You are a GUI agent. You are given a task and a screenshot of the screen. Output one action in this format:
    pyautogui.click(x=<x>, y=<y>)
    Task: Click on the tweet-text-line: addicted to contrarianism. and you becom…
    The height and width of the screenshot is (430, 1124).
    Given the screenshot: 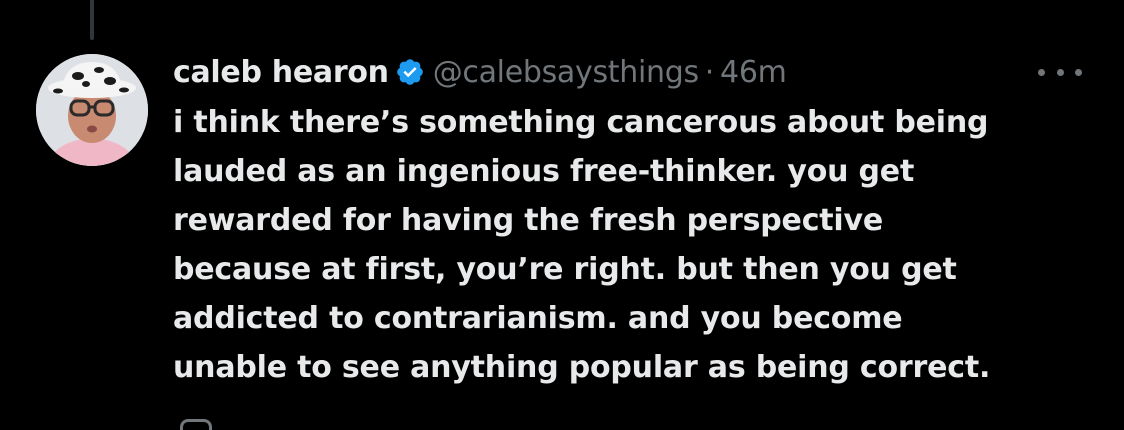 What is the action you would take?
    pyautogui.click(x=538, y=318)
    